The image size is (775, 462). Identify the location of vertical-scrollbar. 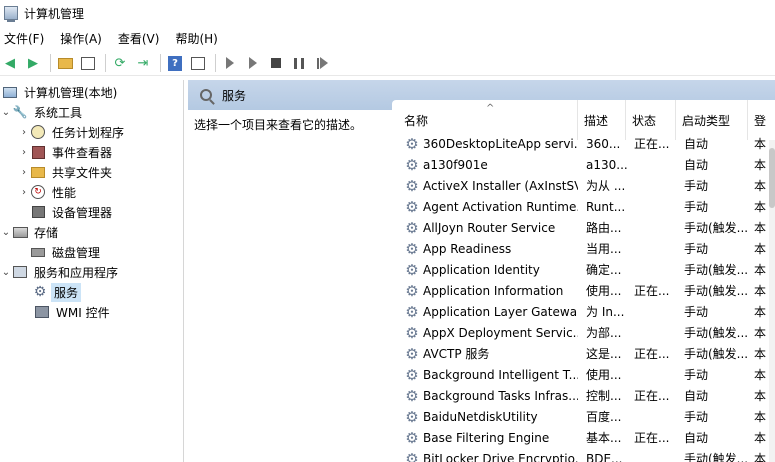
(772, 301).